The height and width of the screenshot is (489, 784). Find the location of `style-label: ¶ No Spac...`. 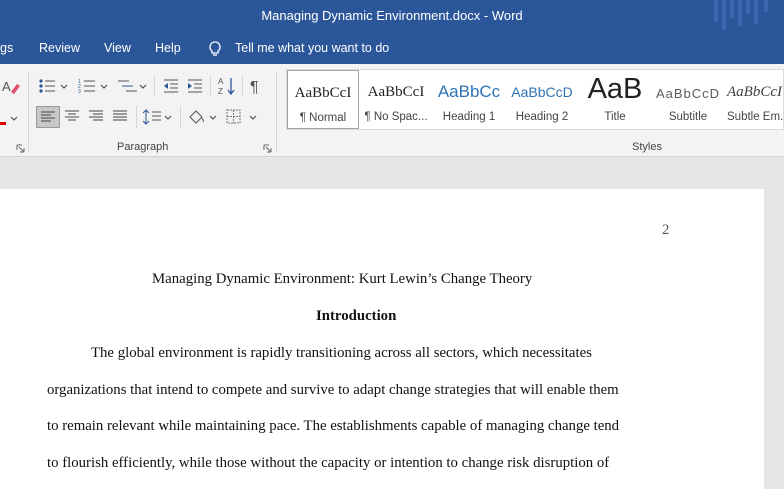

style-label: ¶ No Spac... is located at coordinates (396, 117).